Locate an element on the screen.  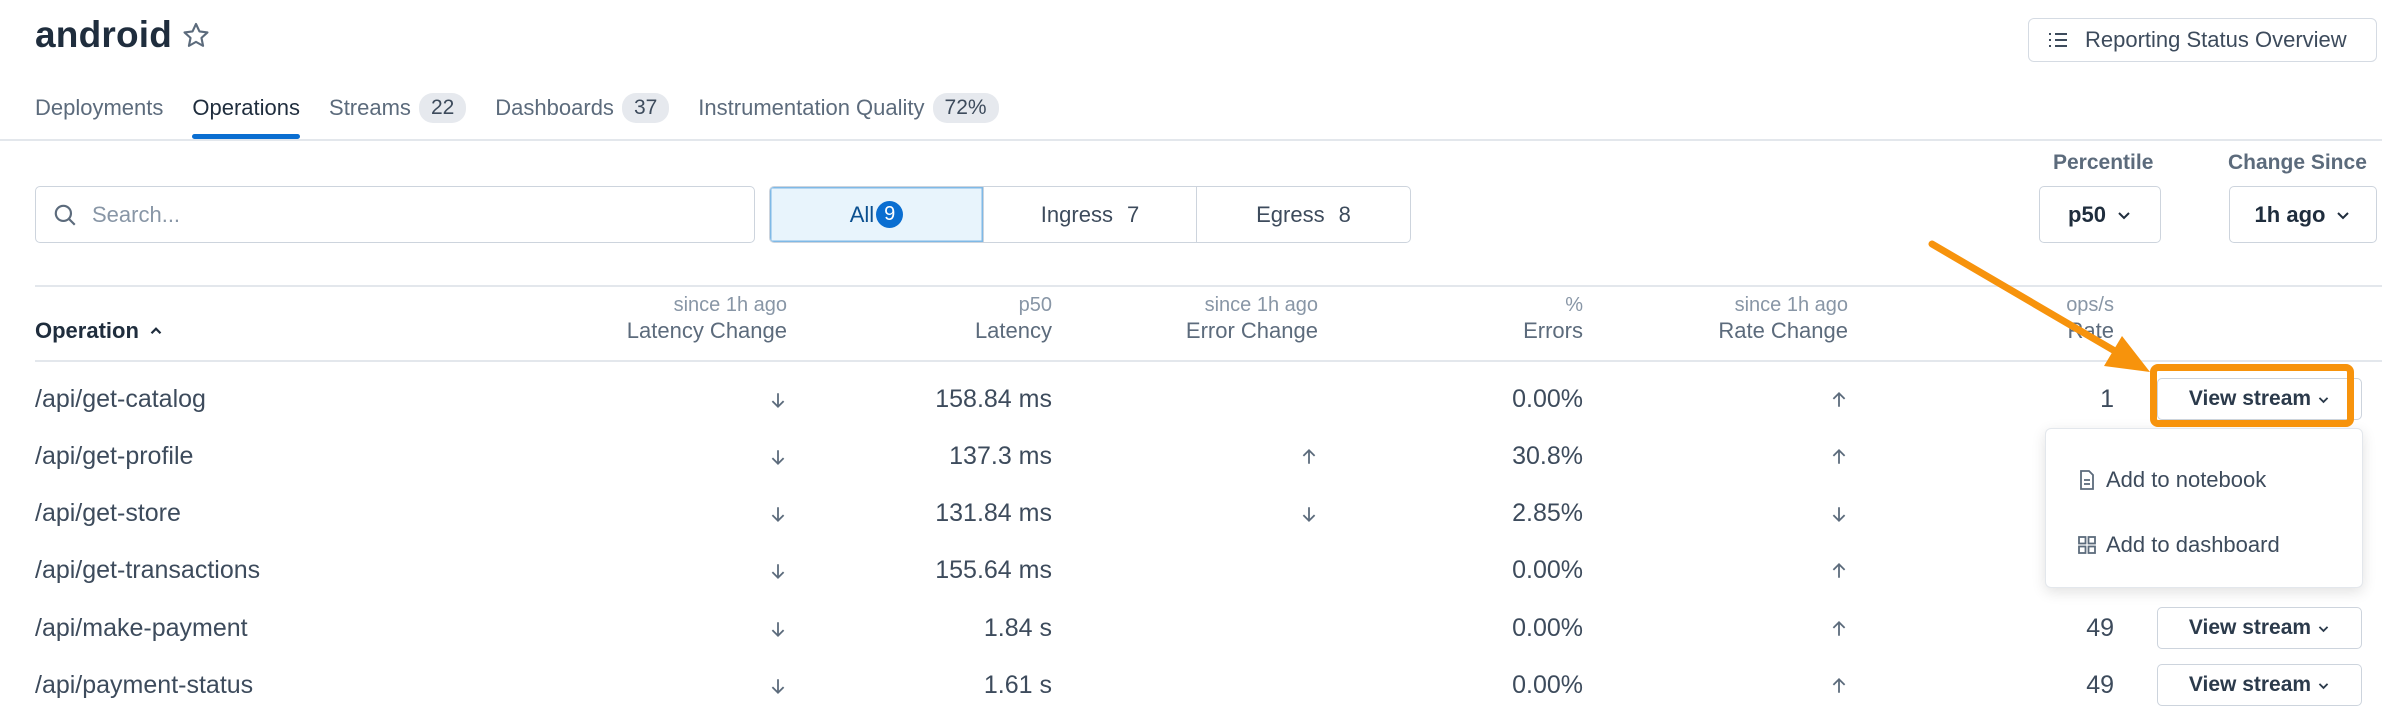
segment-label: All is located at coordinates (862, 214).